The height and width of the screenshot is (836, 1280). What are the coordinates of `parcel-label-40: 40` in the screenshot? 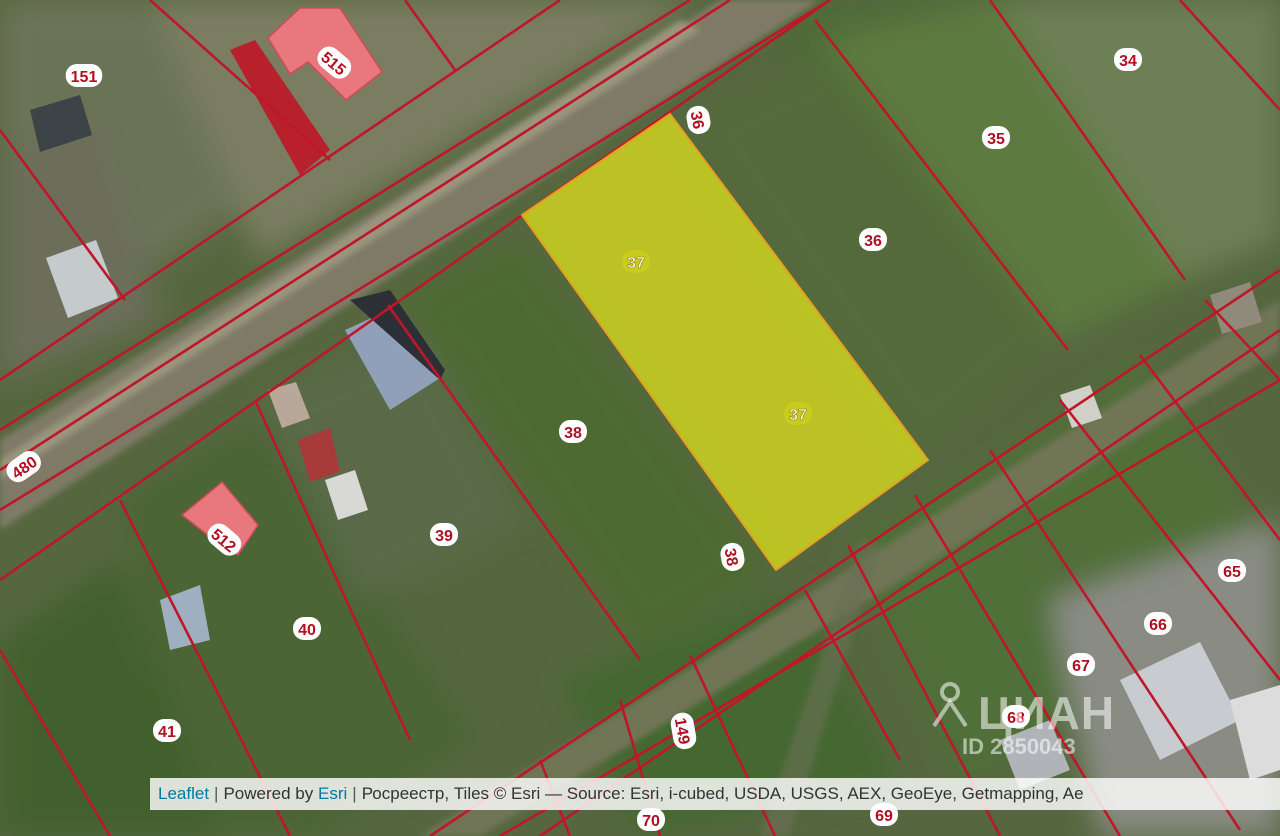 It's located at (307, 628).